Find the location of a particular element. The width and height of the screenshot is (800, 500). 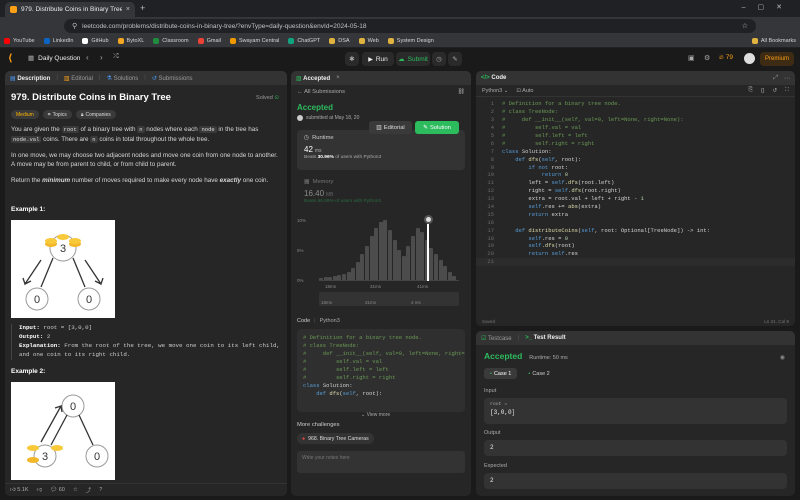

streak-counter: 🔥︎ 79 is located at coordinates (726, 58).